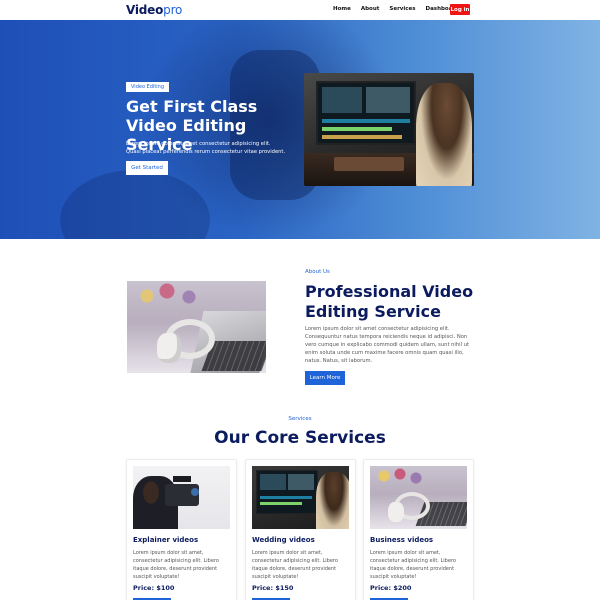 The width and height of the screenshot is (600, 600). I want to click on keyboard-graphic, so click(369, 164).